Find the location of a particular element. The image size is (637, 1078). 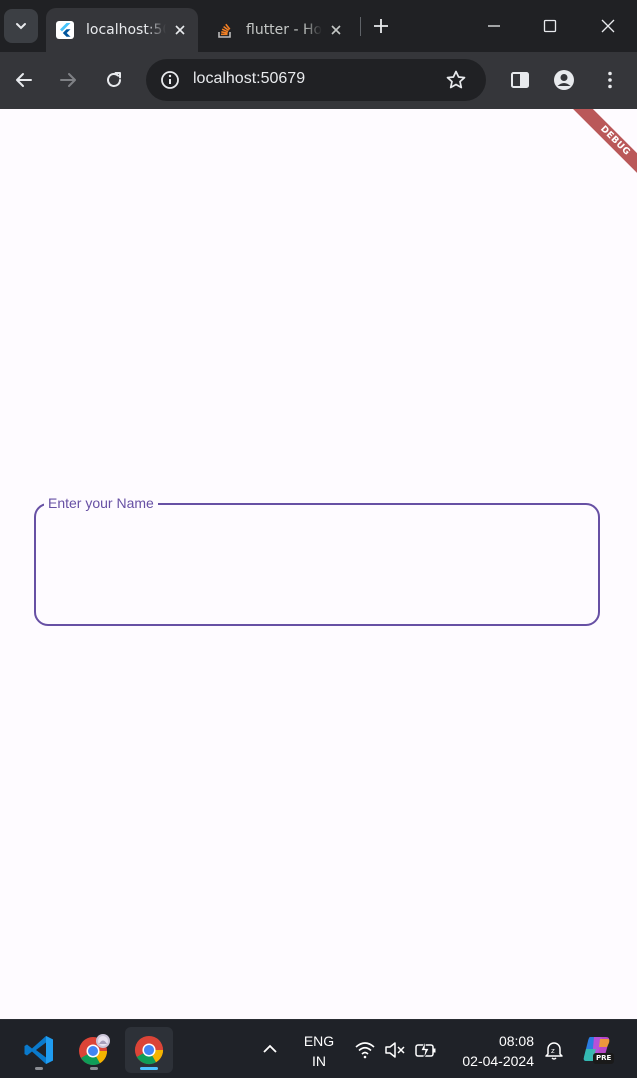

notification-bell-icon: z is located at coordinates (554, 1050).